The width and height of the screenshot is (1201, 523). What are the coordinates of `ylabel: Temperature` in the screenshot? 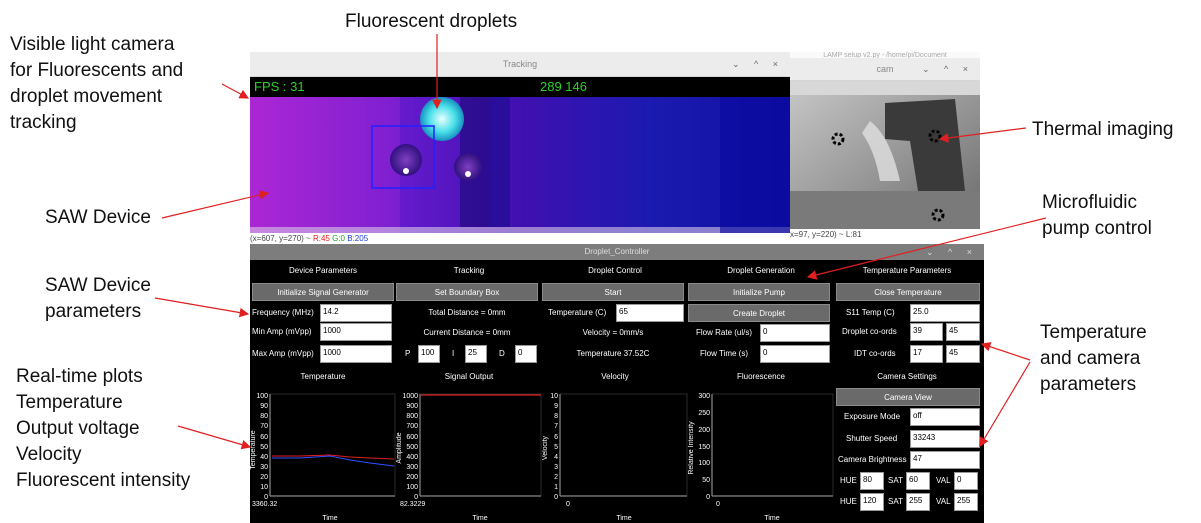 It's located at (253, 449).